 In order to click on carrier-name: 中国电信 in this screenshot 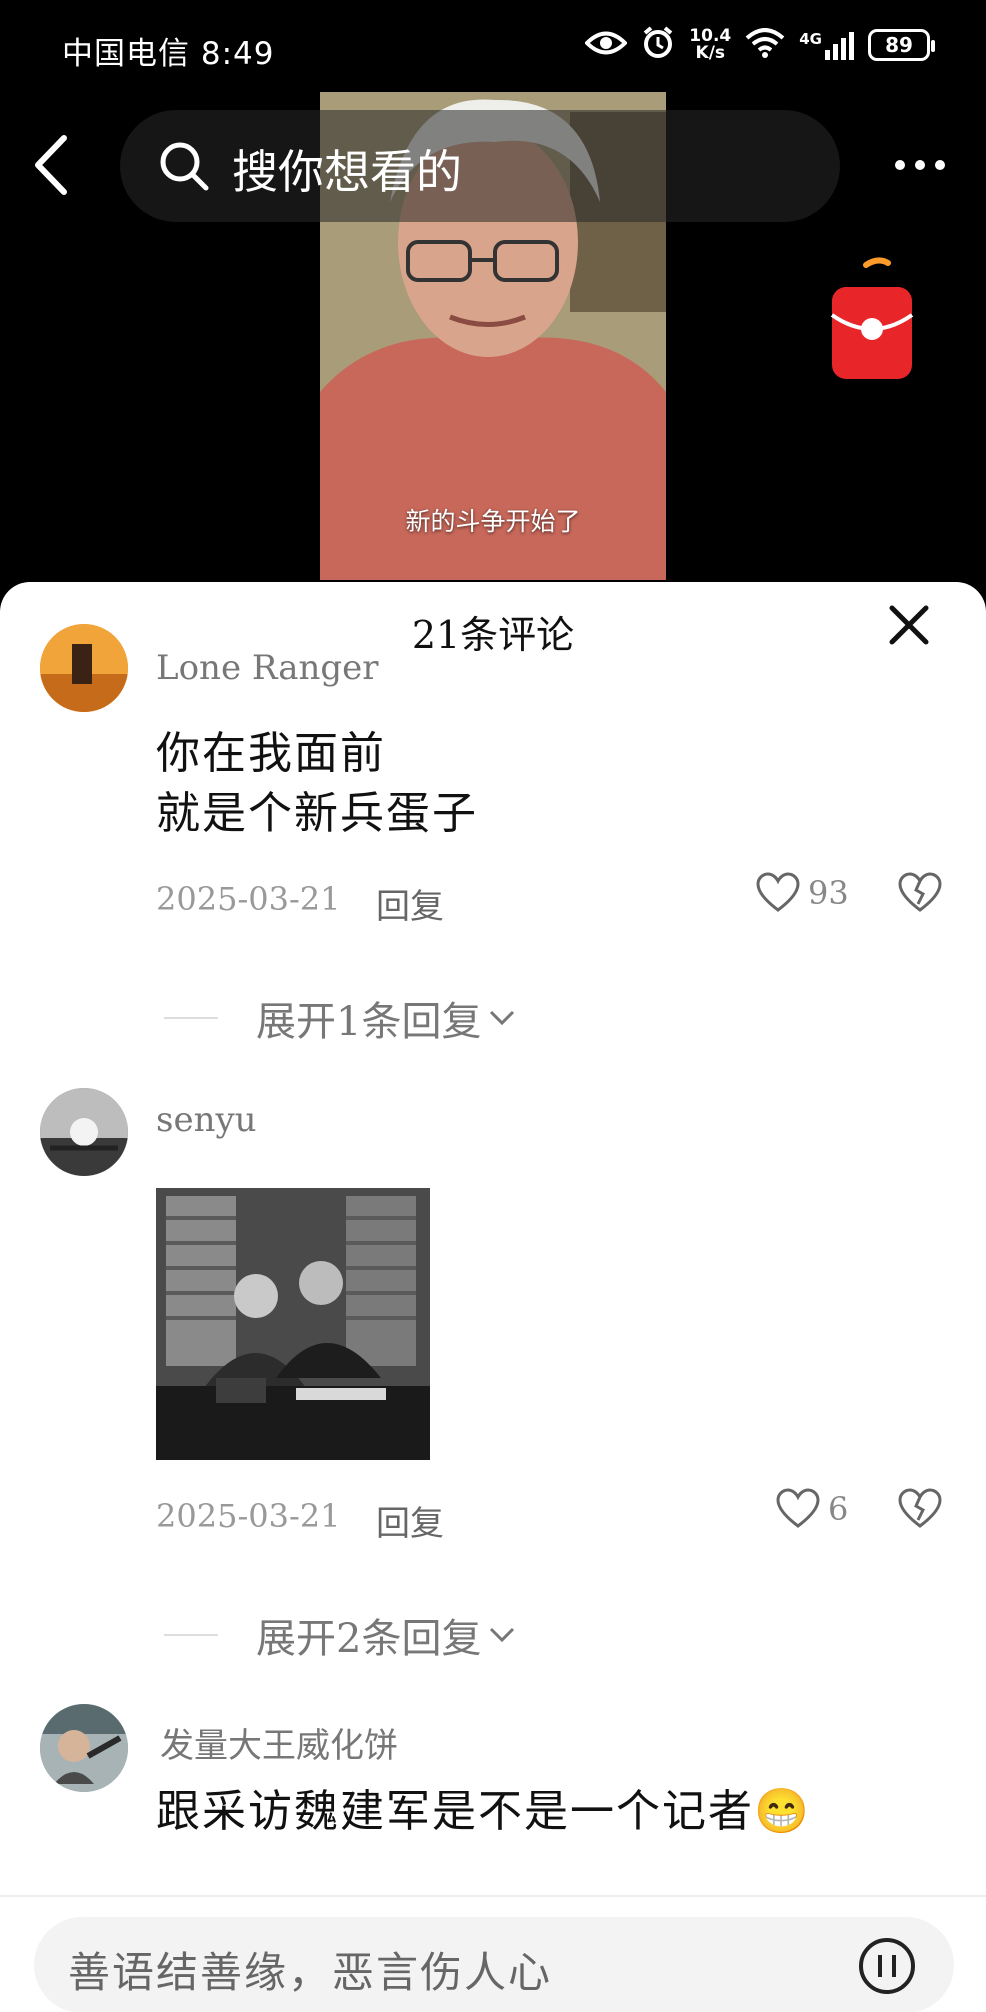, I will do `click(126, 54)`.